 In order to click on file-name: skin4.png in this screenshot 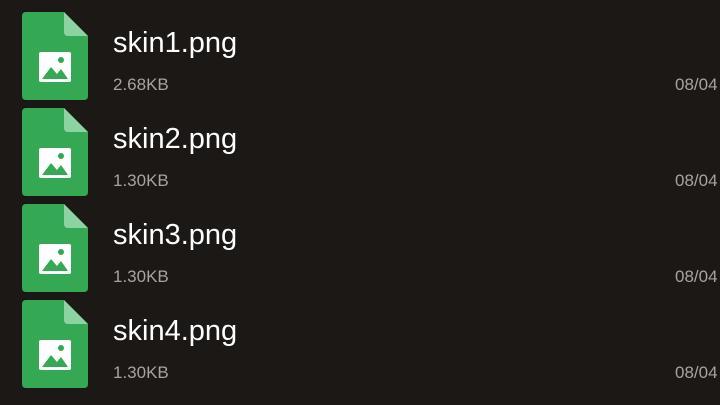, I will do `click(175, 331)`.